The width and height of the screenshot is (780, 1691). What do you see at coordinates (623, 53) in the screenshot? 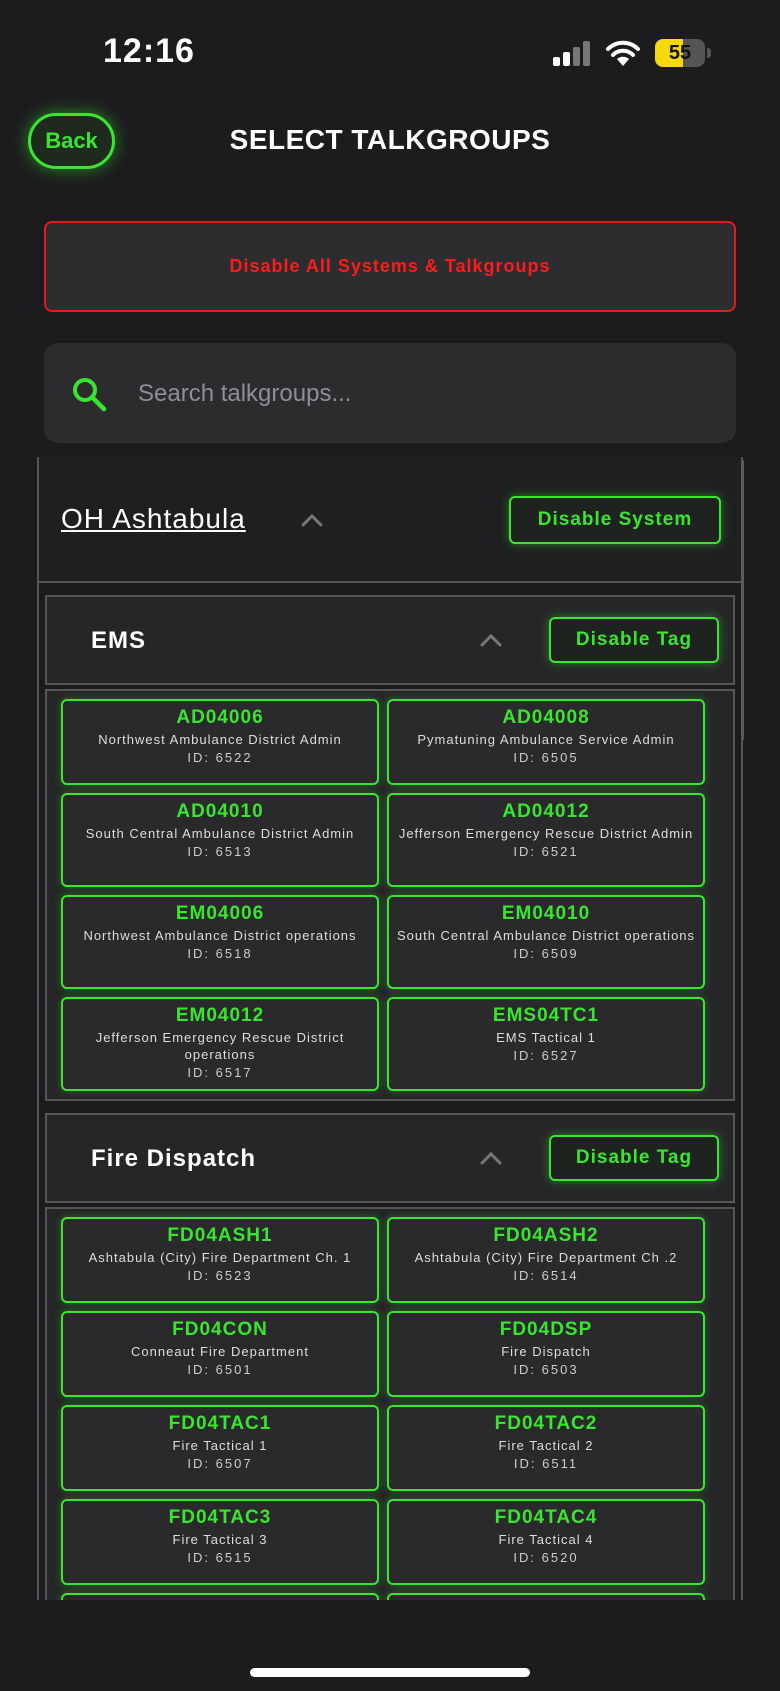
I see `wifi-icon` at bounding box center [623, 53].